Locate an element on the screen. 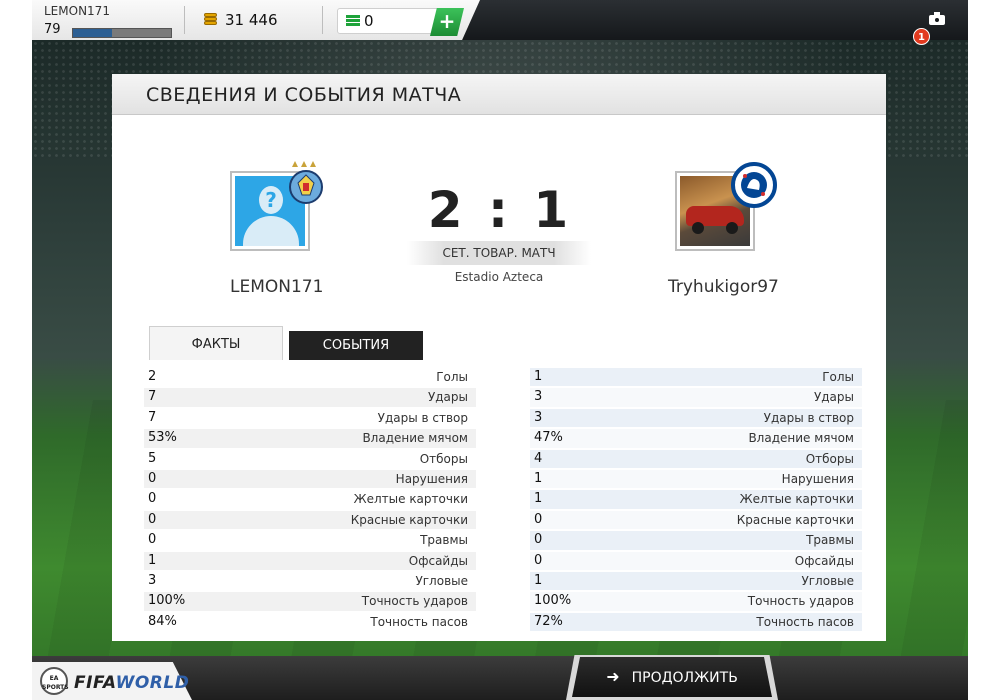 This screenshot has width=1000, height=700. stat-row: 3 Удары is located at coordinates (696, 397).